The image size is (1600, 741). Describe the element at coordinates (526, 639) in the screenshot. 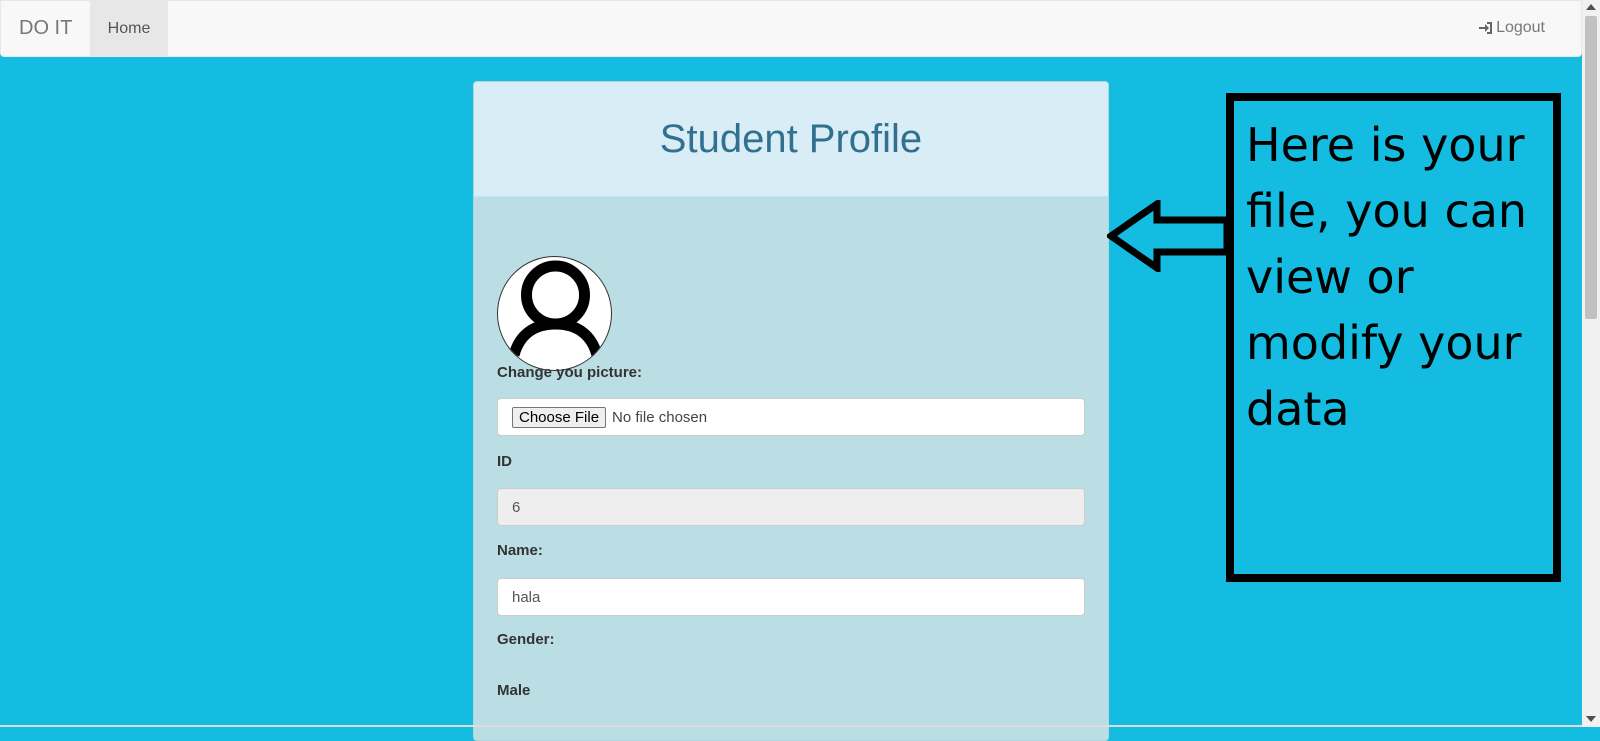

I see `gender-label: Gender:` at that location.